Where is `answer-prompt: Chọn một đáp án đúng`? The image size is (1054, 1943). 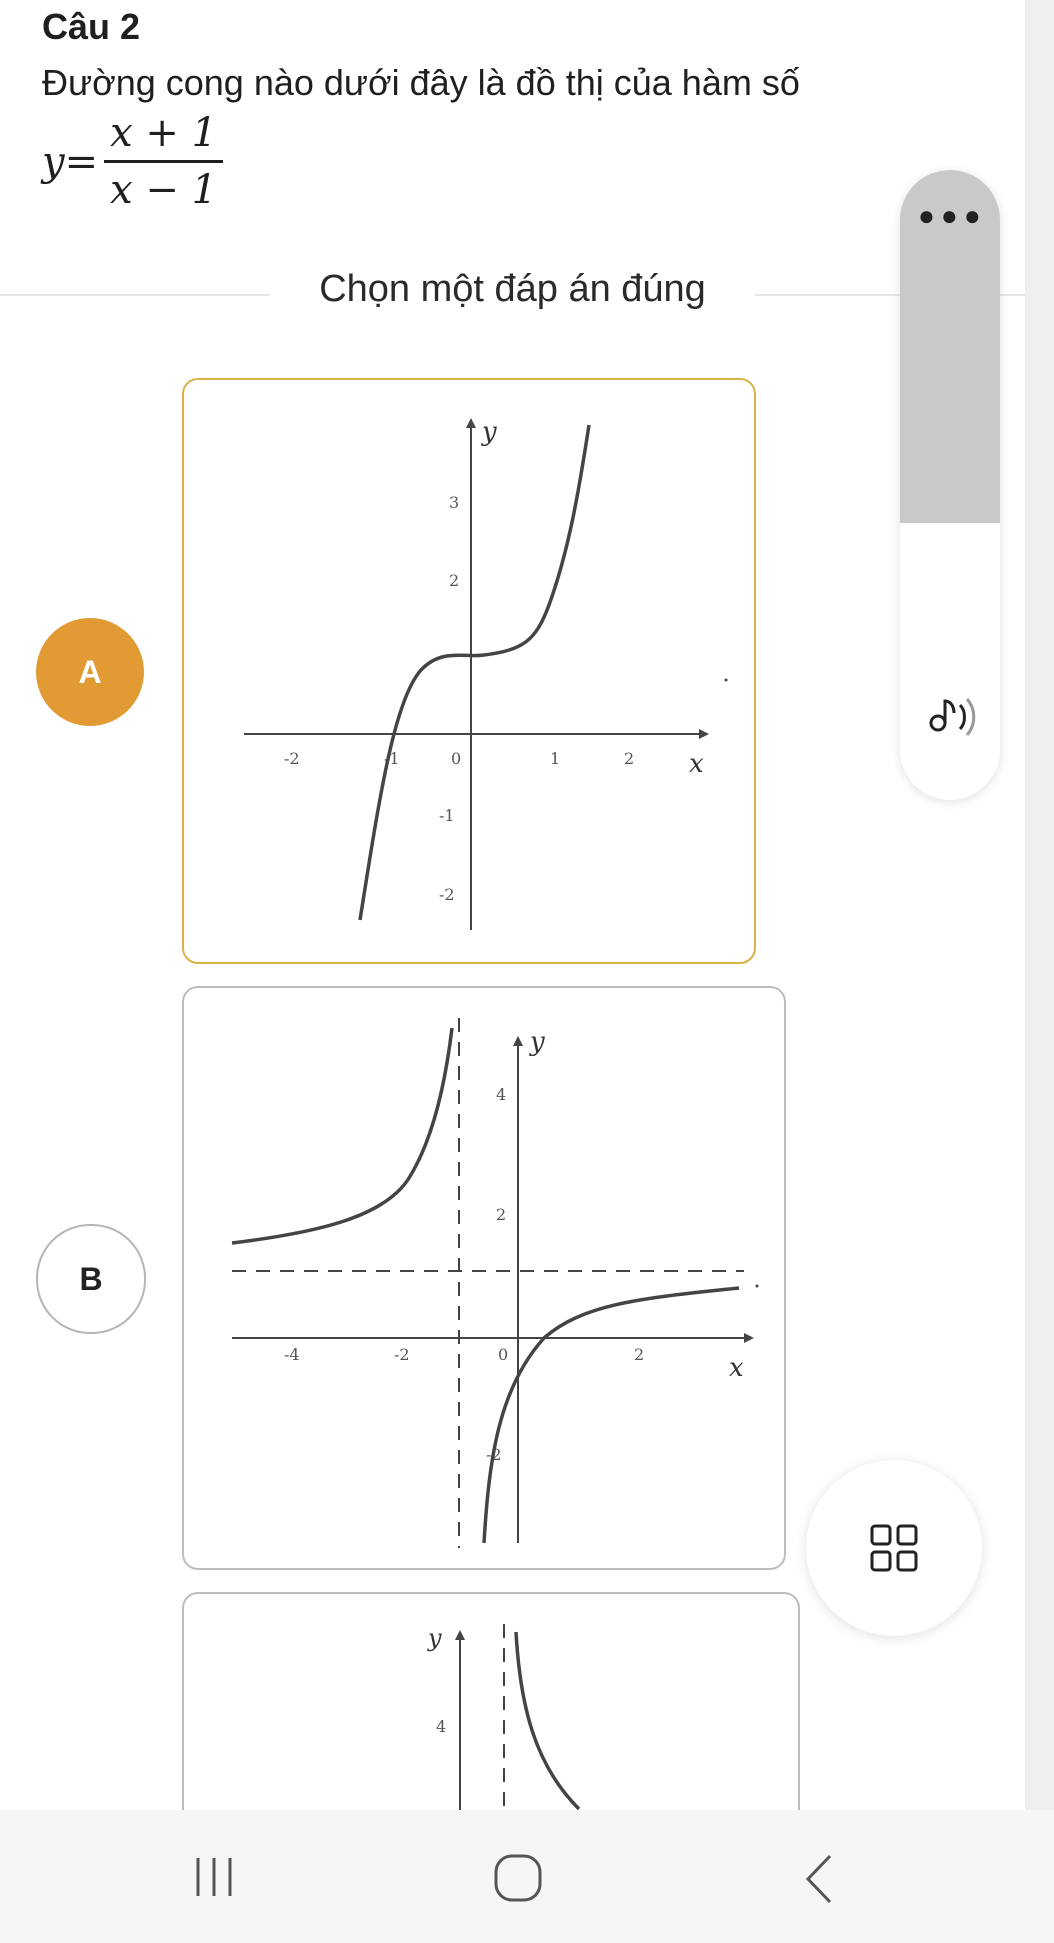 answer-prompt: Chọn một đáp án đúng is located at coordinates (512, 289).